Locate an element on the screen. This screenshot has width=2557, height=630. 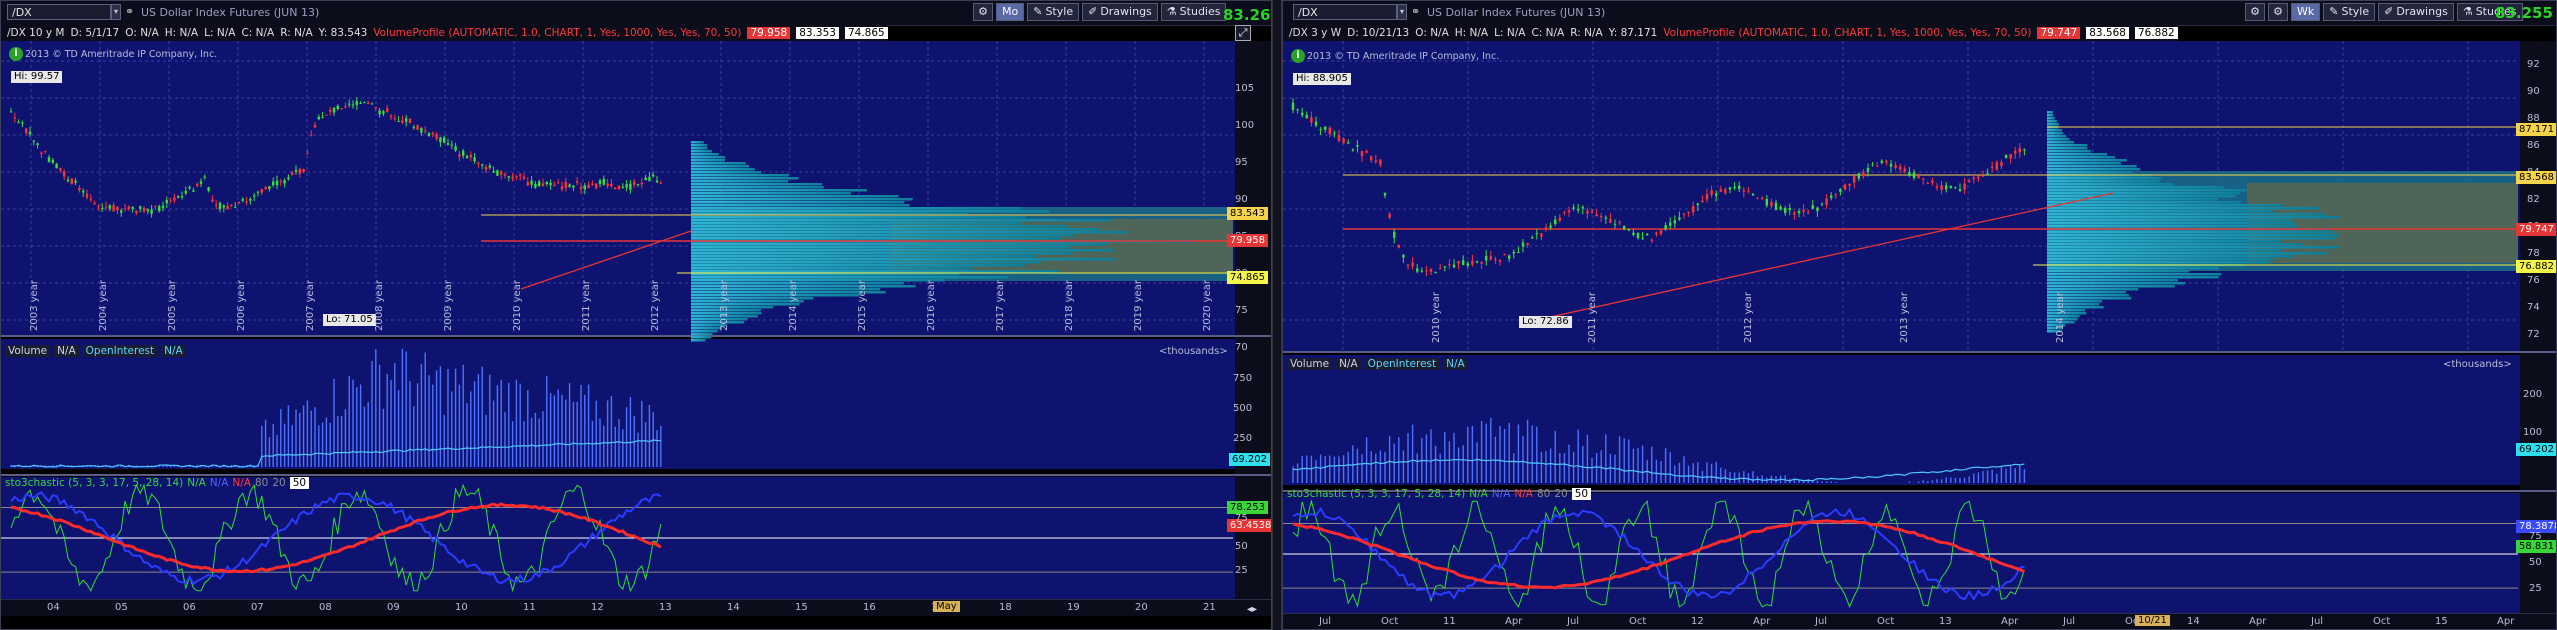
info-close: C: N/A is located at coordinates (1548, 33).